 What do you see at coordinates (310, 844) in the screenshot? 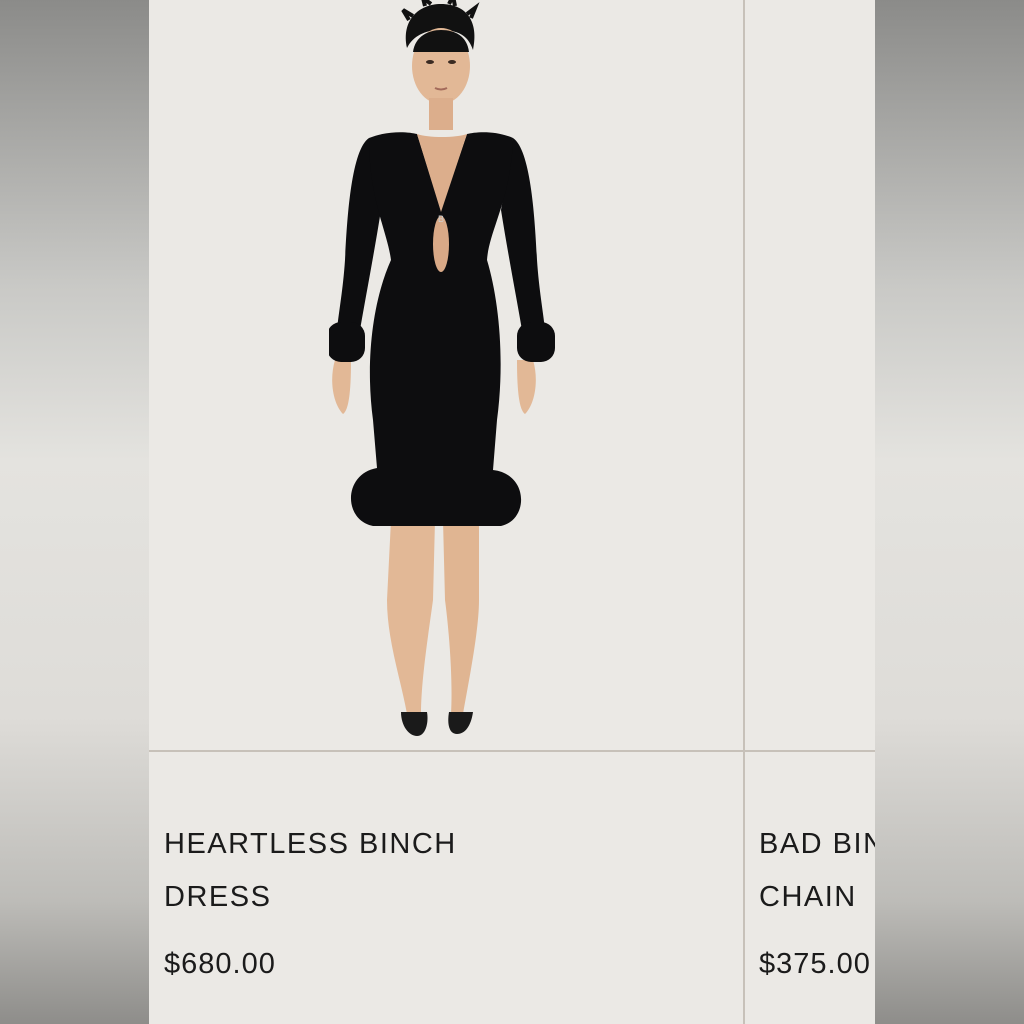
I see `product-name-line1: HEARTLESS BINCH` at bounding box center [310, 844].